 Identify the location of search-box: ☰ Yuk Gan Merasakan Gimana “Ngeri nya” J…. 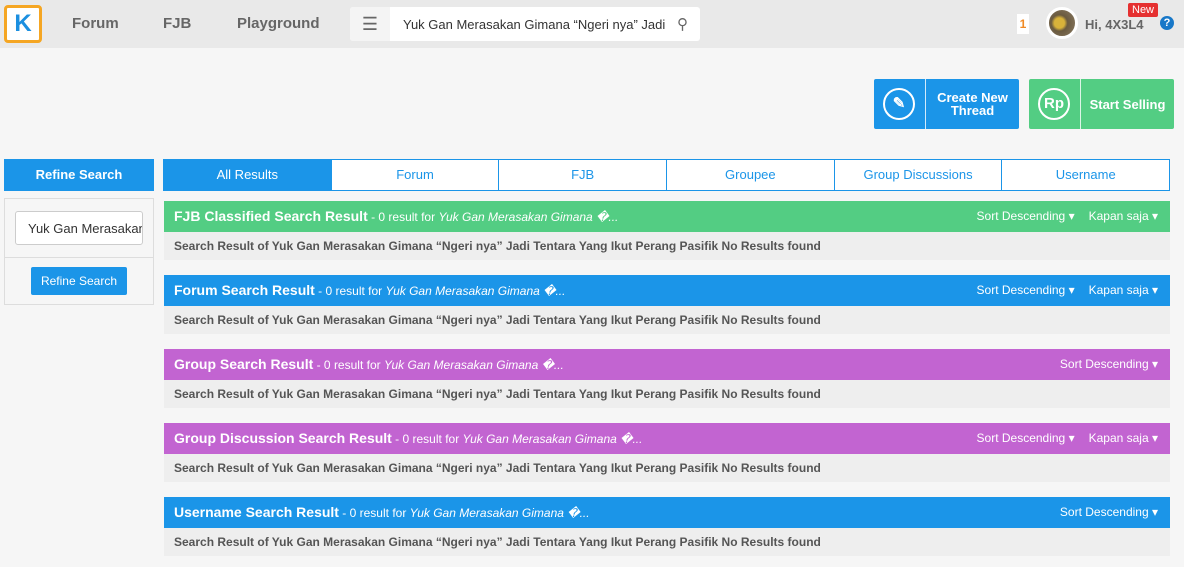
(525, 24).